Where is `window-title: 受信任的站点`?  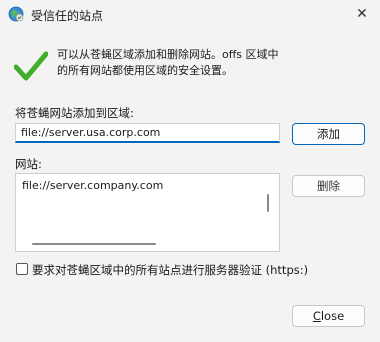 window-title: 受信任的站点 is located at coordinates (67, 16).